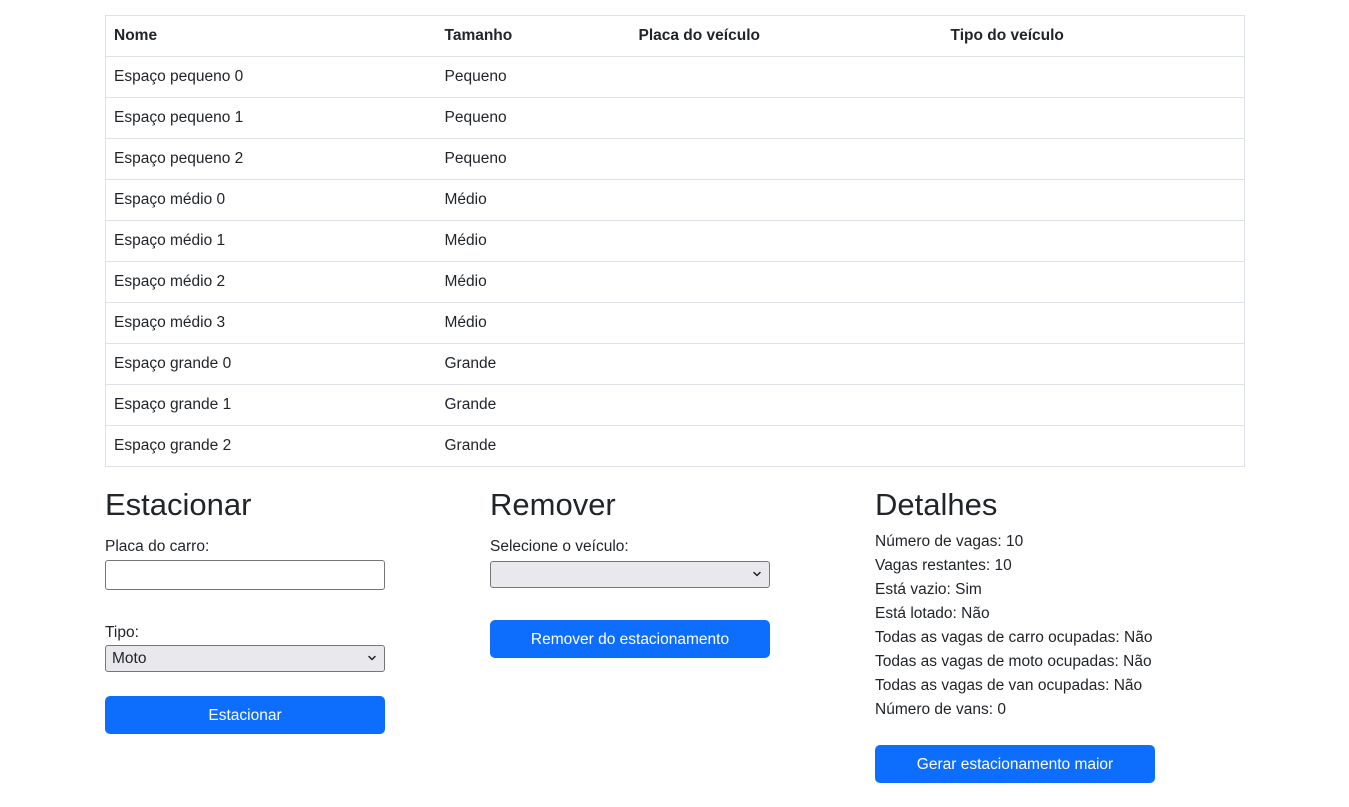 This screenshot has height=807, width=1349. Describe the element at coordinates (936, 504) in the screenshot. I see `details-title: Detalhes` at that location.